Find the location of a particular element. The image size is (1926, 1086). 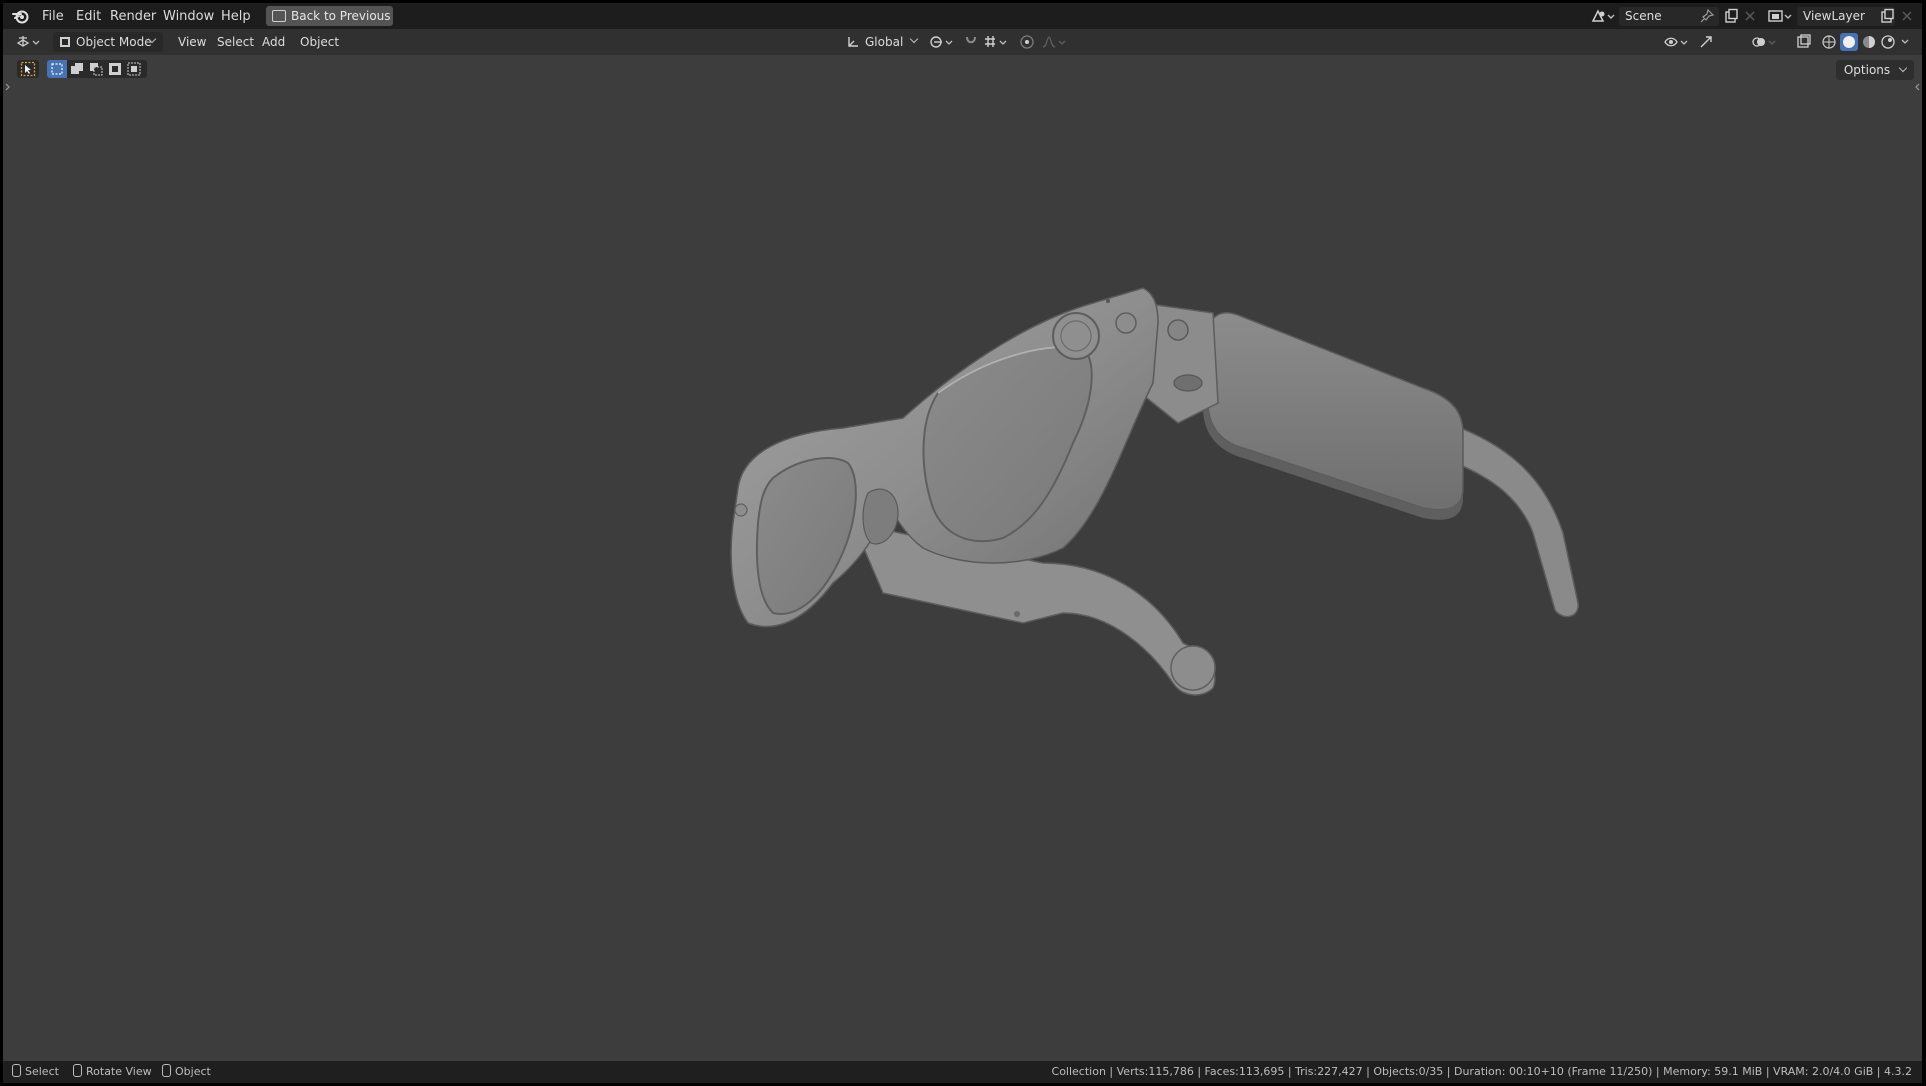

menu-help: Help is located at coordinates (236, 16).